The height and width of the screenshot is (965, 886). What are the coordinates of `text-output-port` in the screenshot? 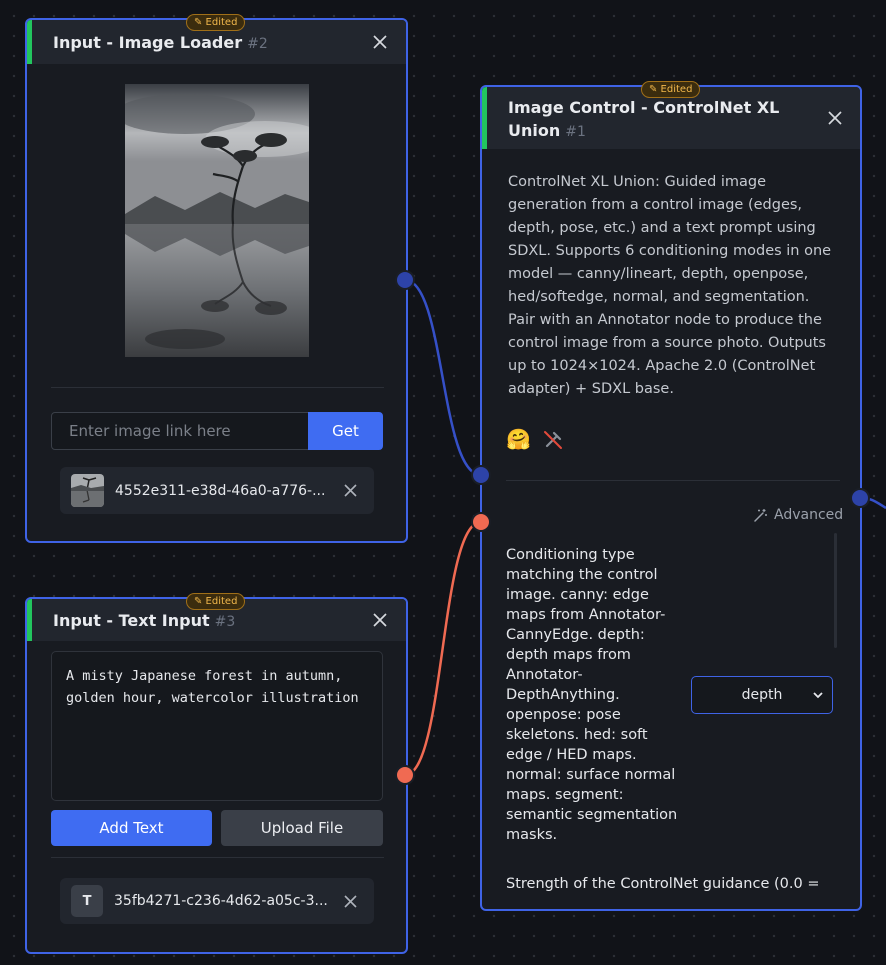 It's located at (405, 775).